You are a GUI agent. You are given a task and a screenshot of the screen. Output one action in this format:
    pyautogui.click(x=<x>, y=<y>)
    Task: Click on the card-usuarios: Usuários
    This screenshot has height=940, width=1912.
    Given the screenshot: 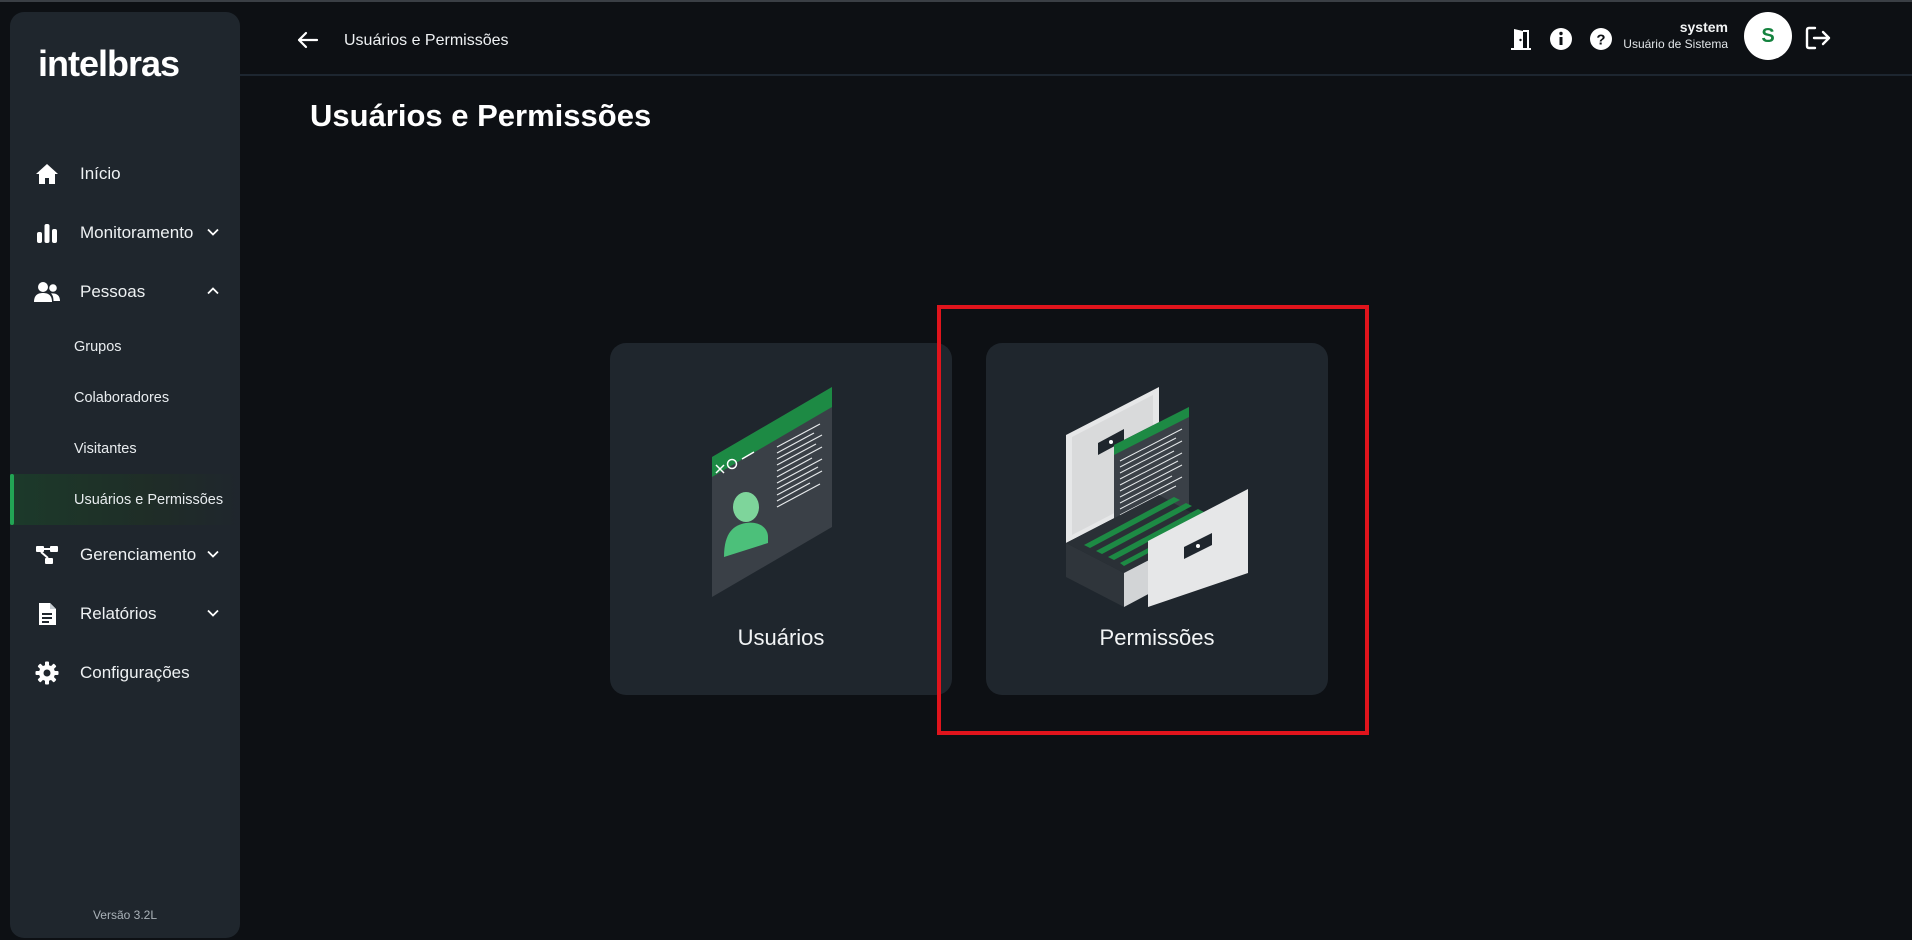 What is the action you would take?
    pyautogui.click(x=781, y=519)
    